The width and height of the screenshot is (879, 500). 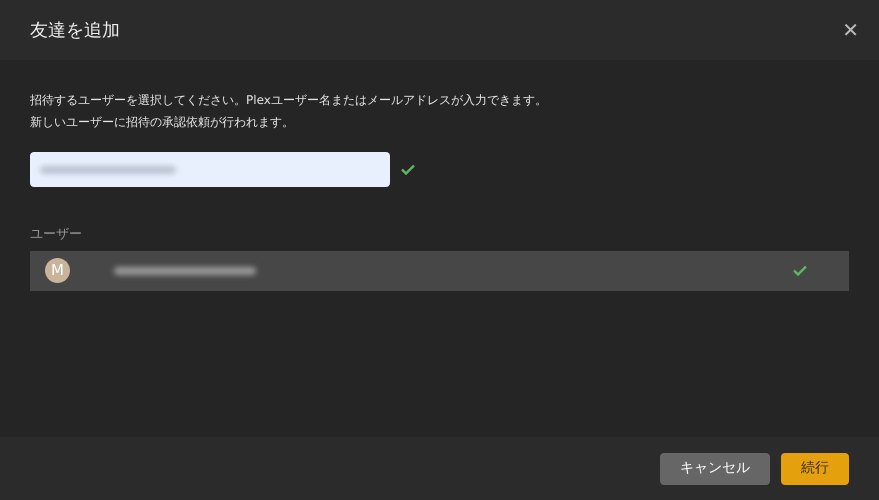 I want to click on instruction-text: 新しいユーザーに招待の承認依頼が行われます。, so click(x=162, y=122).